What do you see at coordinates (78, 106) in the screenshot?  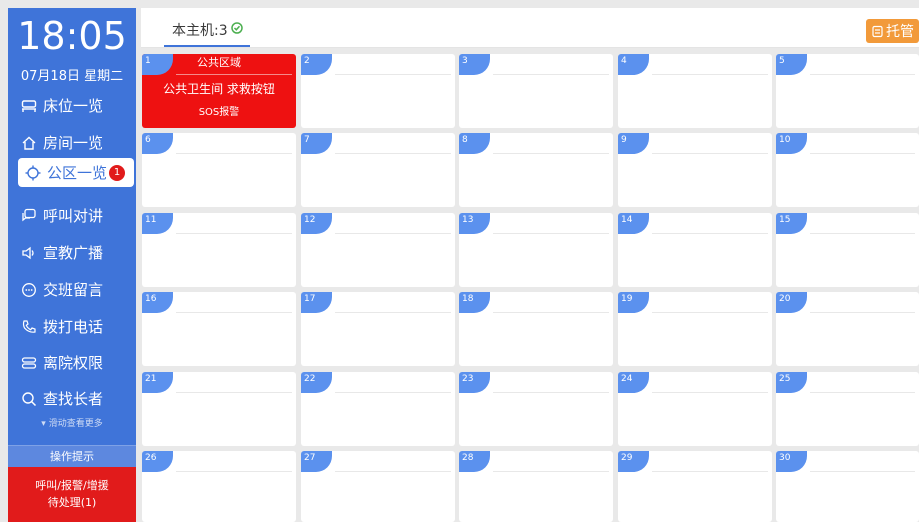 I see `nav-item-bed: 床位一览` at bounding box center [78, 106].